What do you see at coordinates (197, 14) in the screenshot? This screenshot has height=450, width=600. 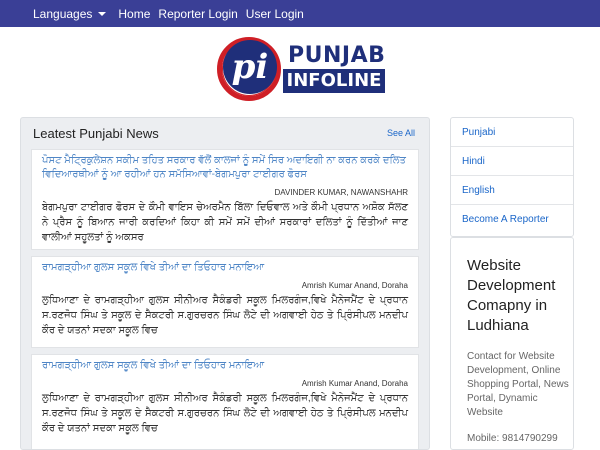 I see `reporter-login-link: Reporter Login` at bounding box center [197, 14].